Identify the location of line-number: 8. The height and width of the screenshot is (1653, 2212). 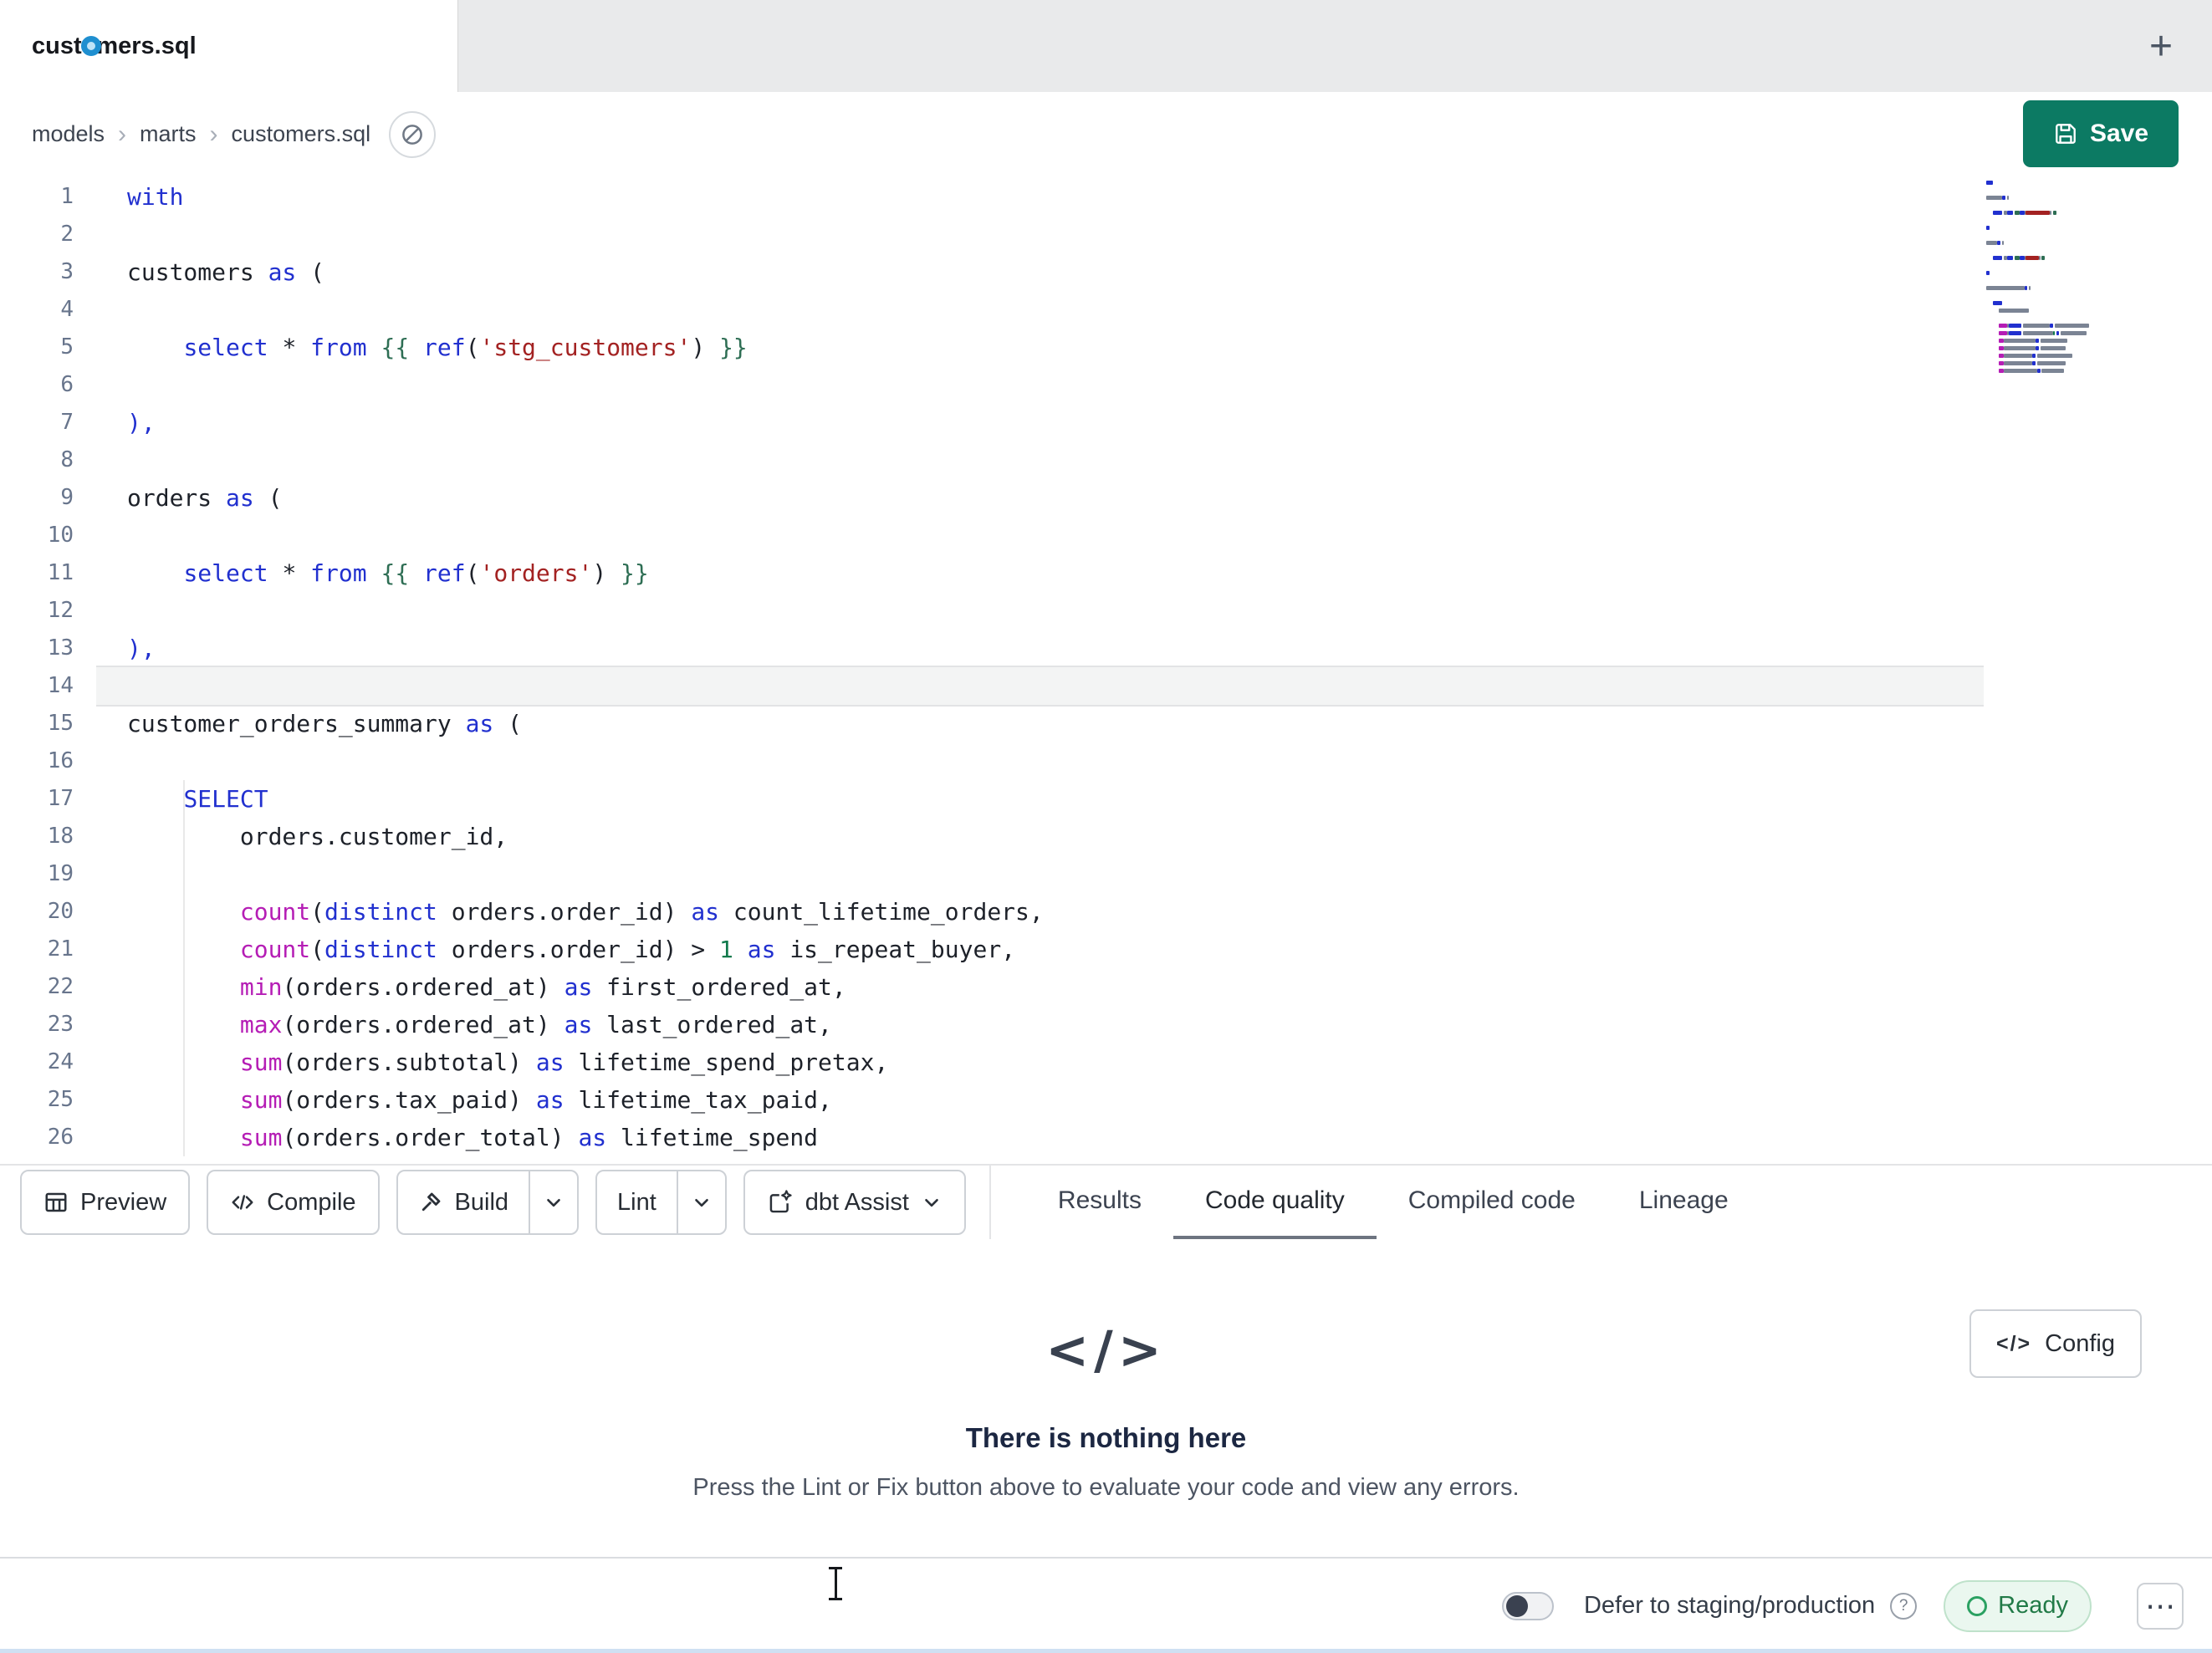
(67, 459).